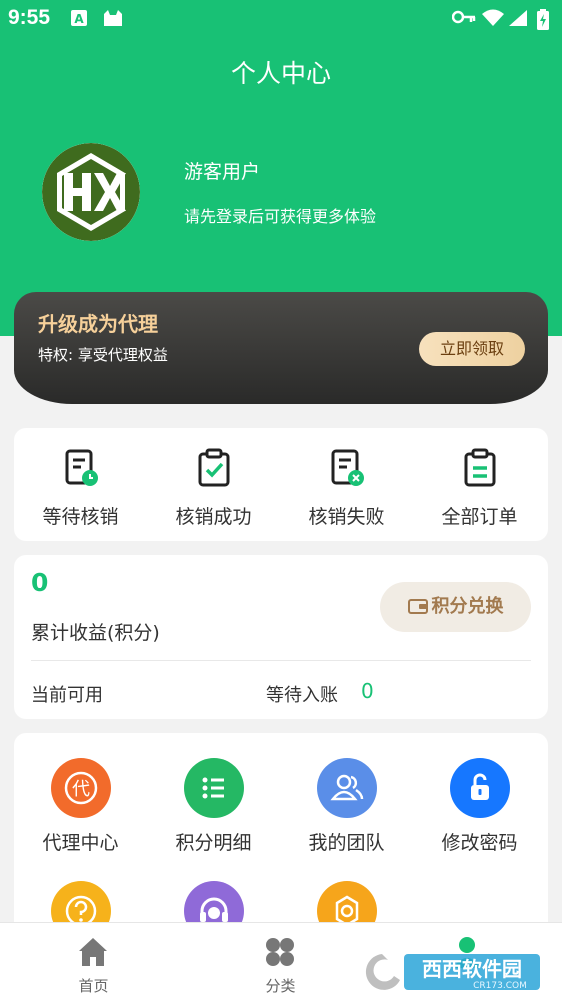  Describe the element at coordinates (95, 633) in the screenshot. I see `total-earnings-label: 累计收益(积分)` at that location.